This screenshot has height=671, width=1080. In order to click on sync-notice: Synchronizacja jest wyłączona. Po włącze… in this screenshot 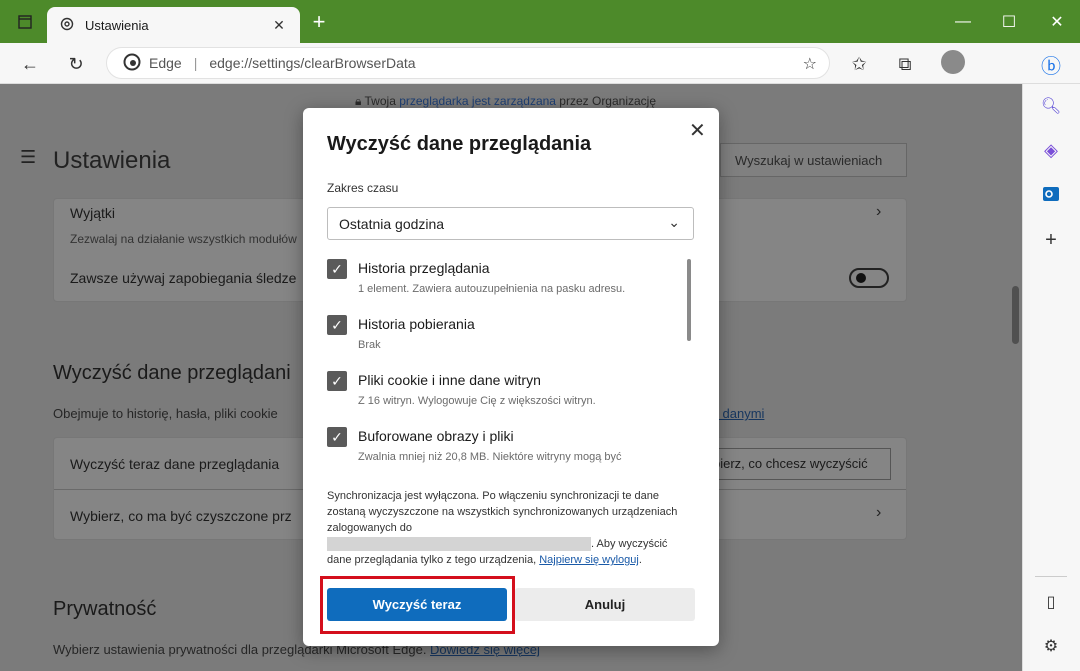, I will do `click(502, 528)`.